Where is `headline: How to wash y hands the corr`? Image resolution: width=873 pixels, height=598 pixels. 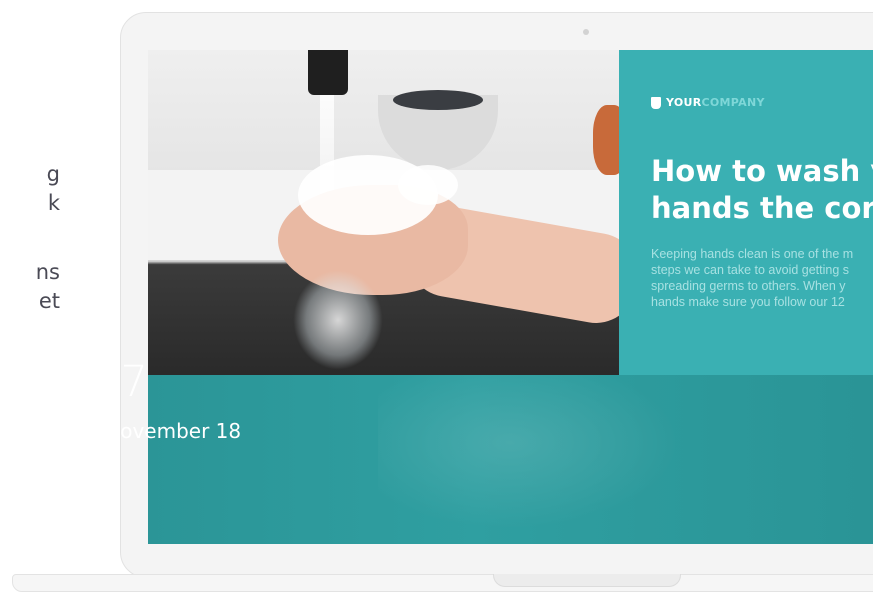 headline: How to wash y hands the corr is located at coordinates (762, 190).